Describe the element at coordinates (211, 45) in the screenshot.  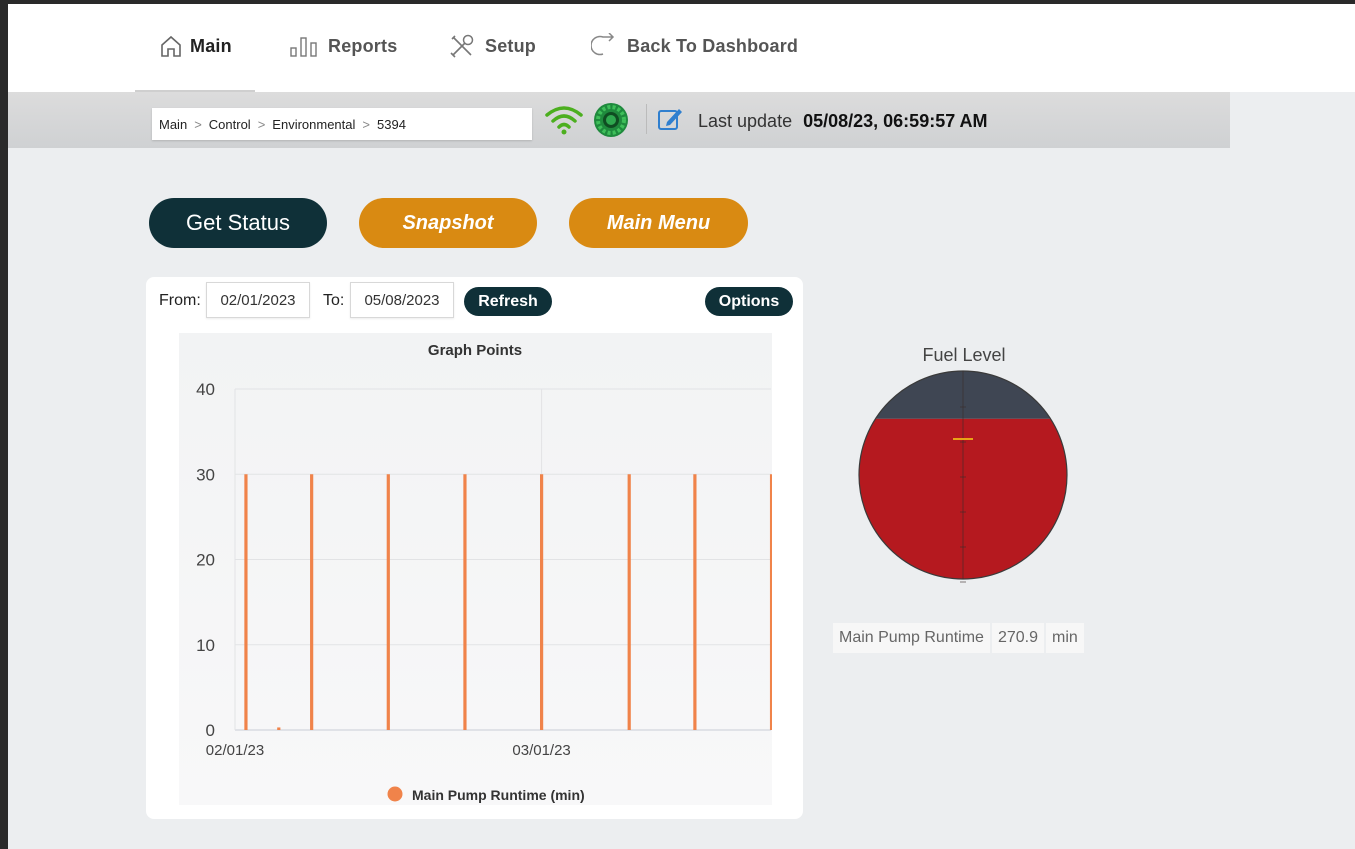
I see `nav-main-label: Main` at that location.